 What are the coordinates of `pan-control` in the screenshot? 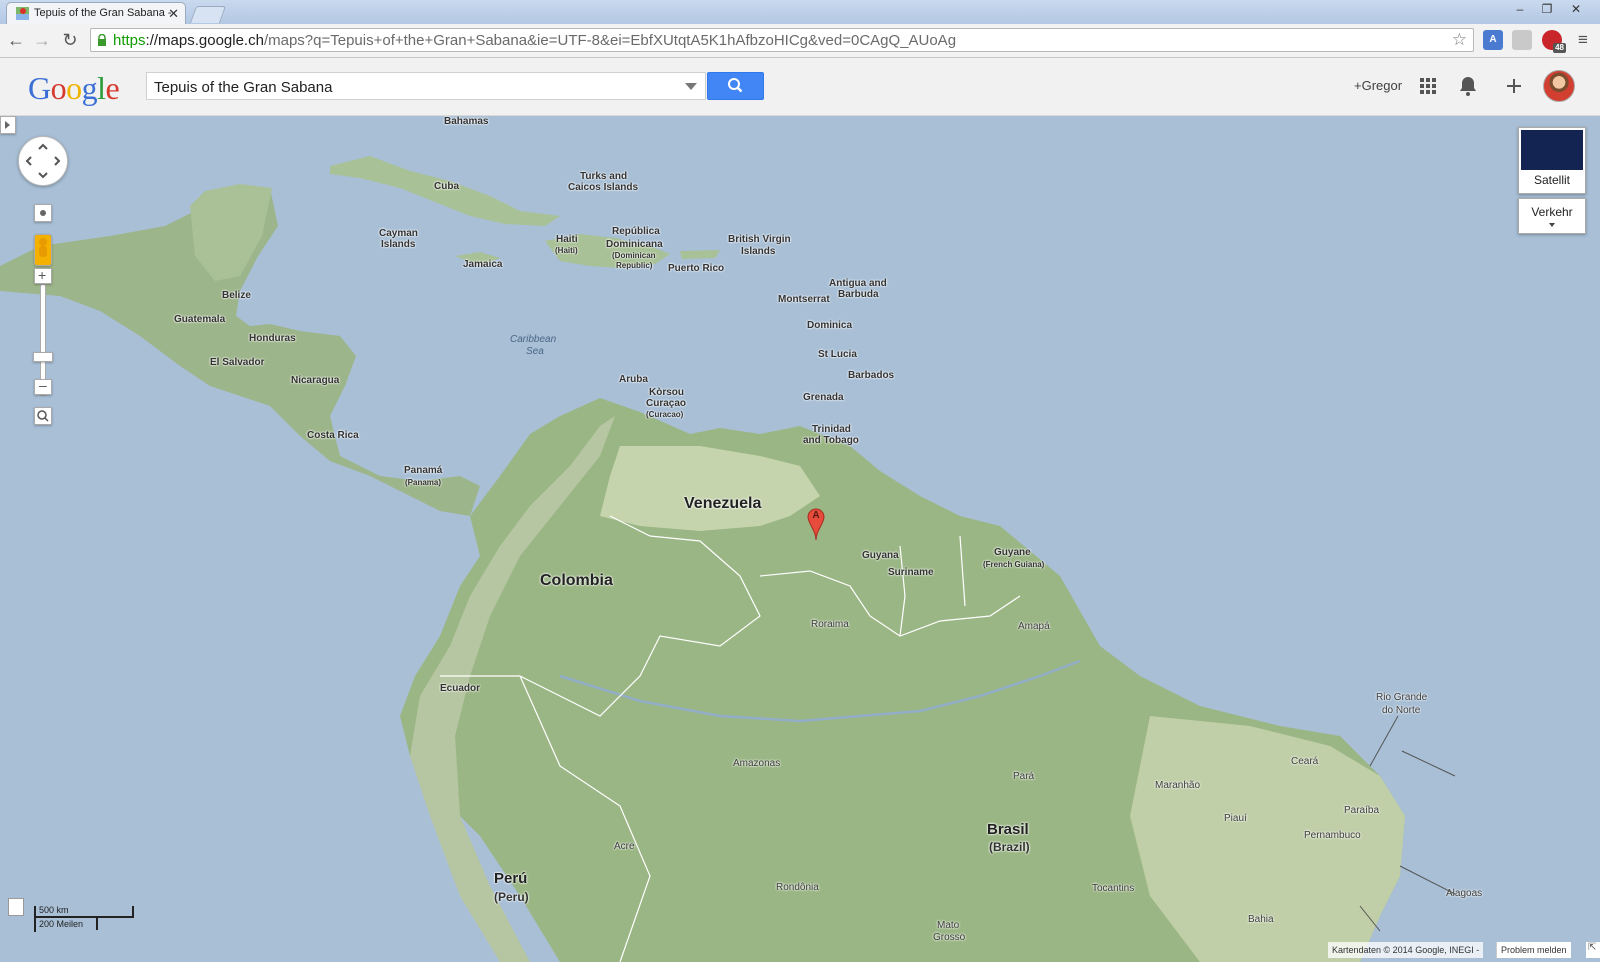 It's located at (43, 161).